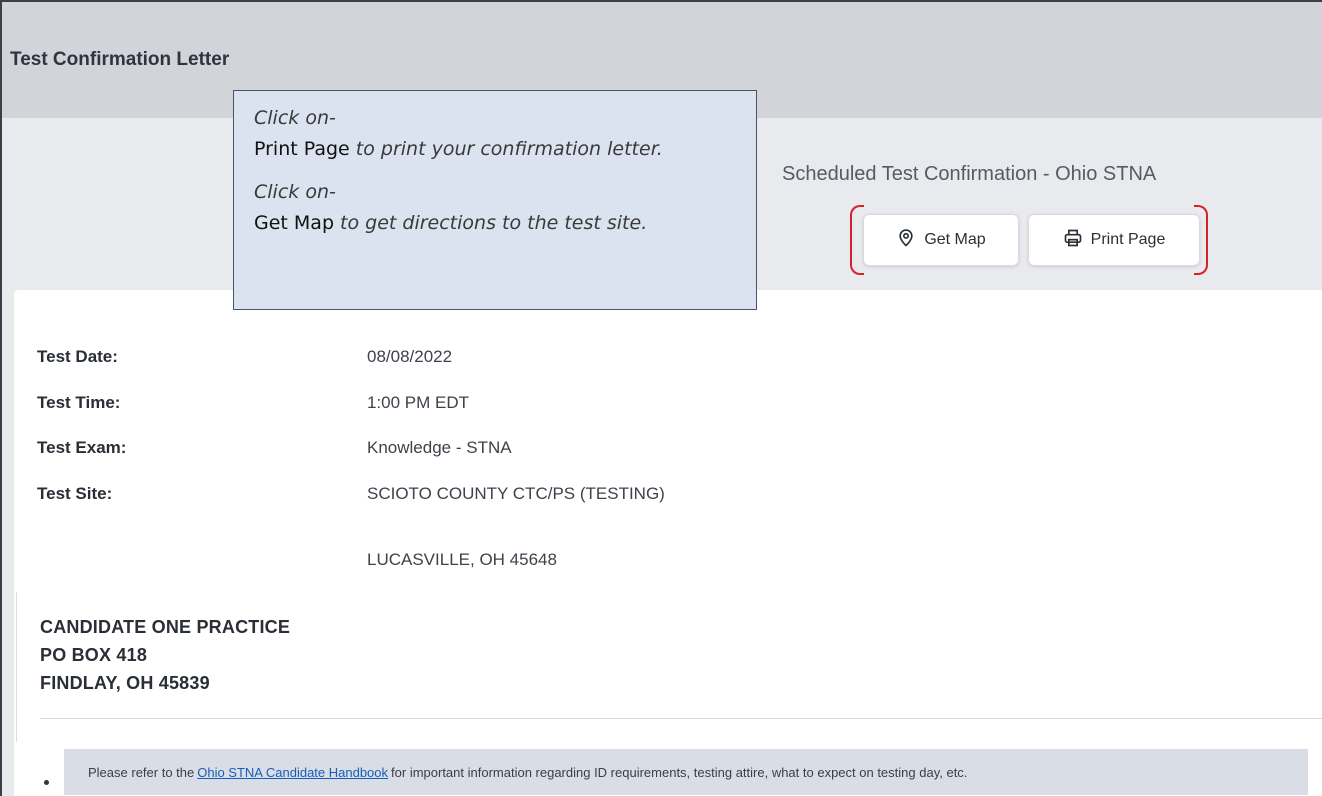  What do you see at coordinates (491, 223) in the screenshot?
I see `callout-suffix-2: to get directions to the test site.` at bounding box center [491, 223].